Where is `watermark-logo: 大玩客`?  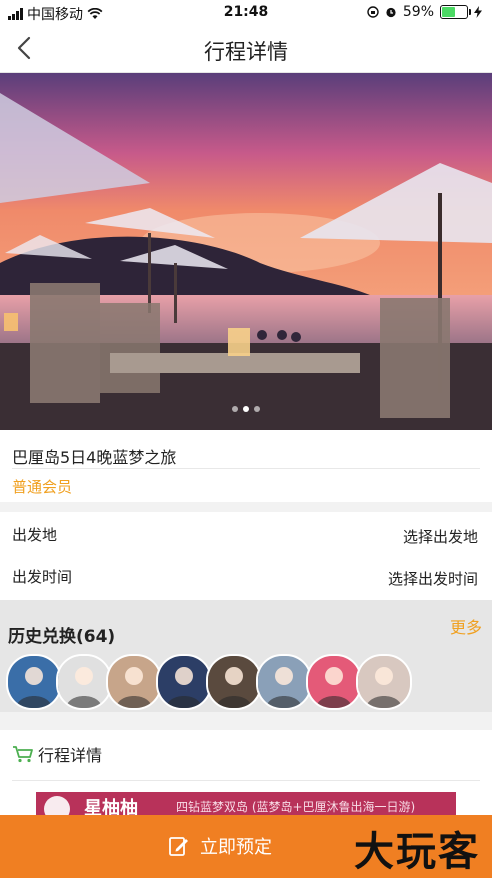 watermark-logo: 大玩客 is located at coordinates (417, 852).